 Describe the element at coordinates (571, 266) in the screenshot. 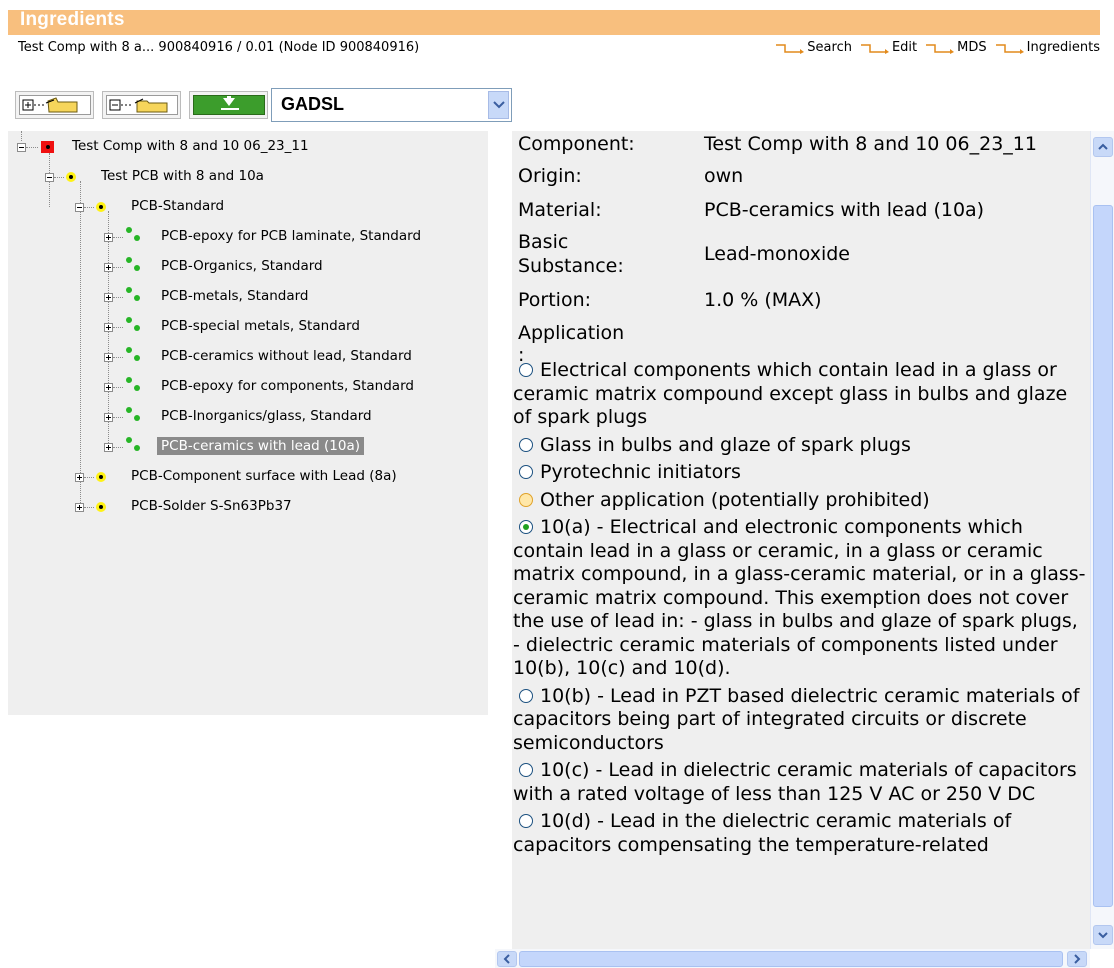

I see `basic-substance-label: Substance:` at that location.